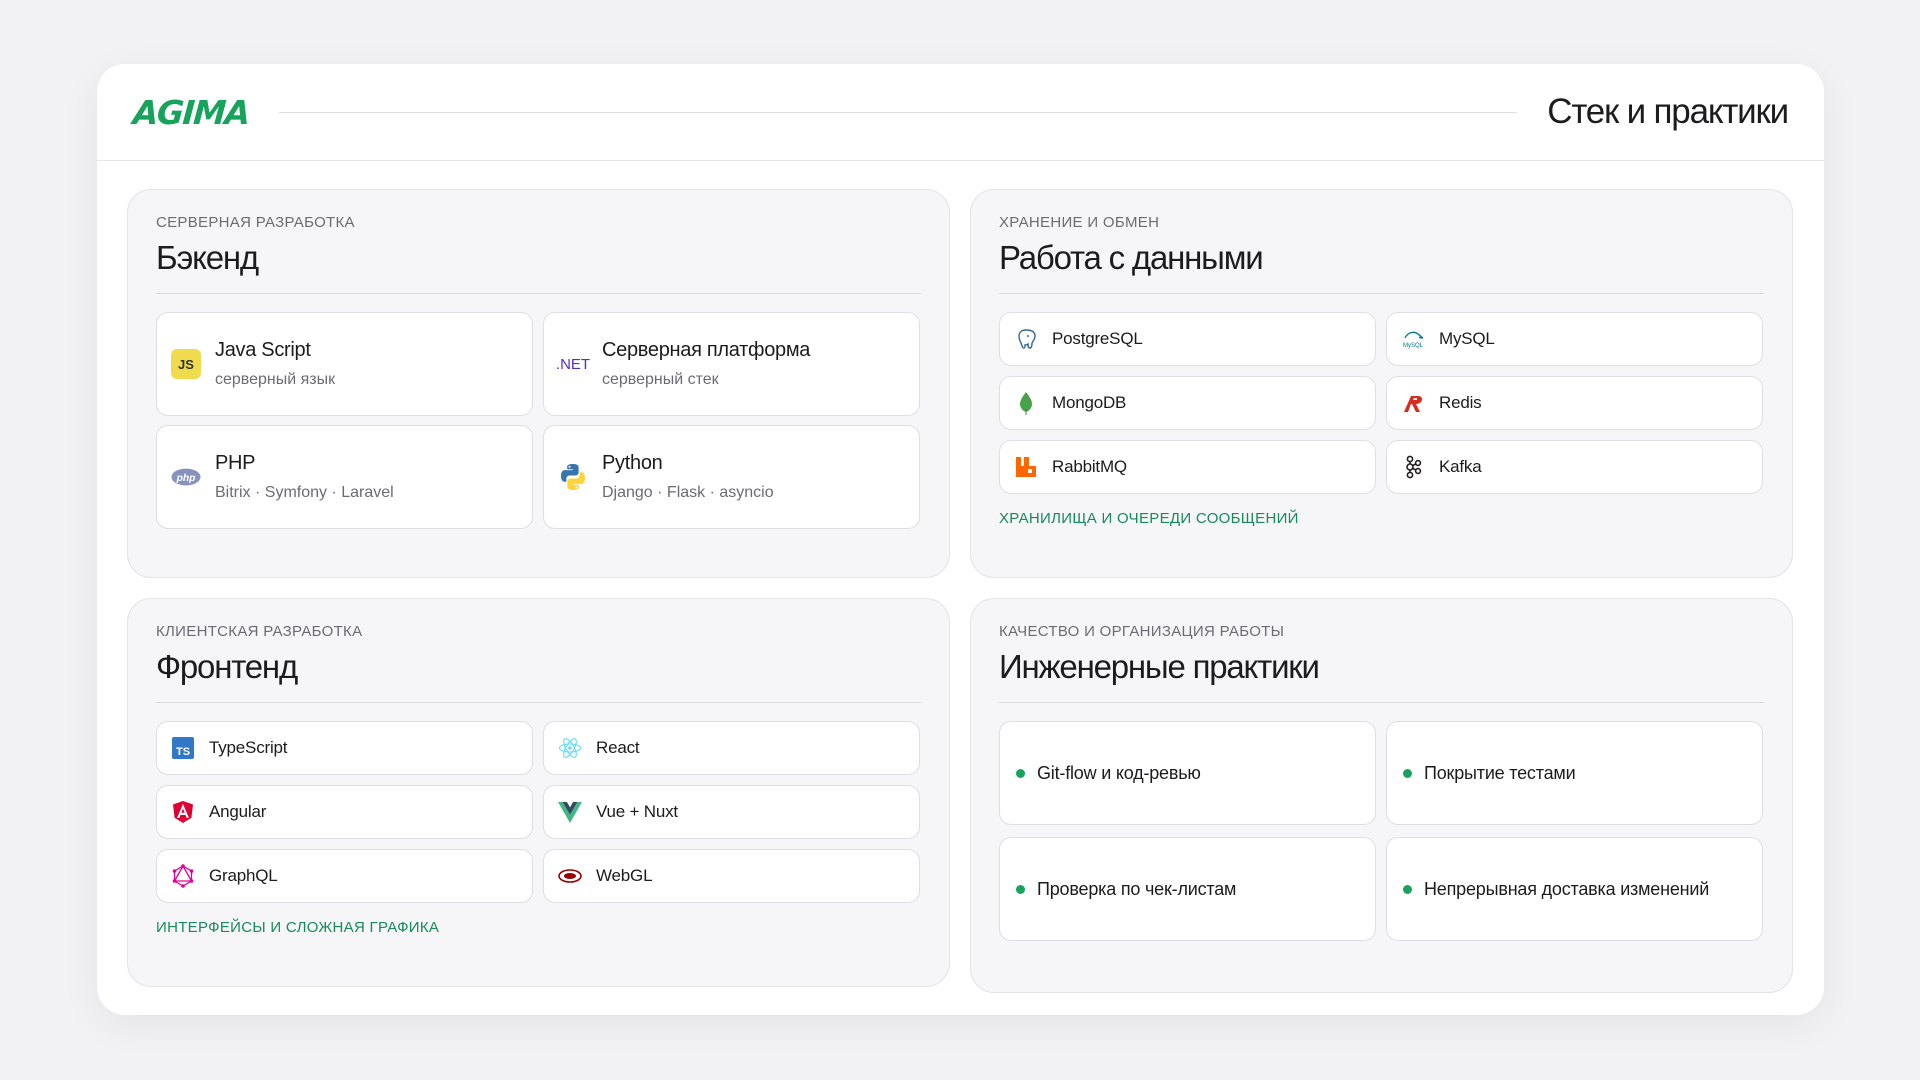 The width and height of the screenshot is (1920, 1080). Describe the element at coordinates (183, 752) in the screenshot. I see `svg-text: TS` at that location.